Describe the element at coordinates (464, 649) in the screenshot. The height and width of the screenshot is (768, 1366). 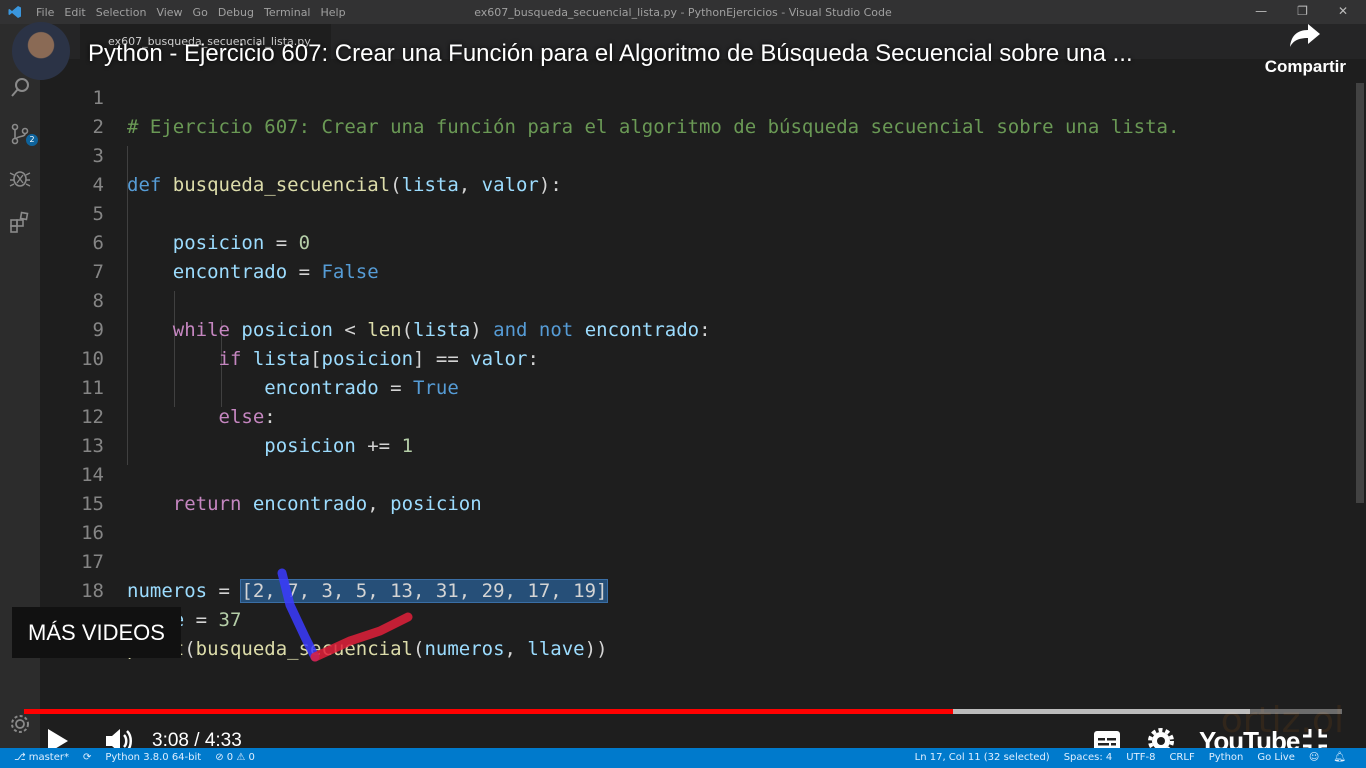
I see `variable: numeros` at that location.